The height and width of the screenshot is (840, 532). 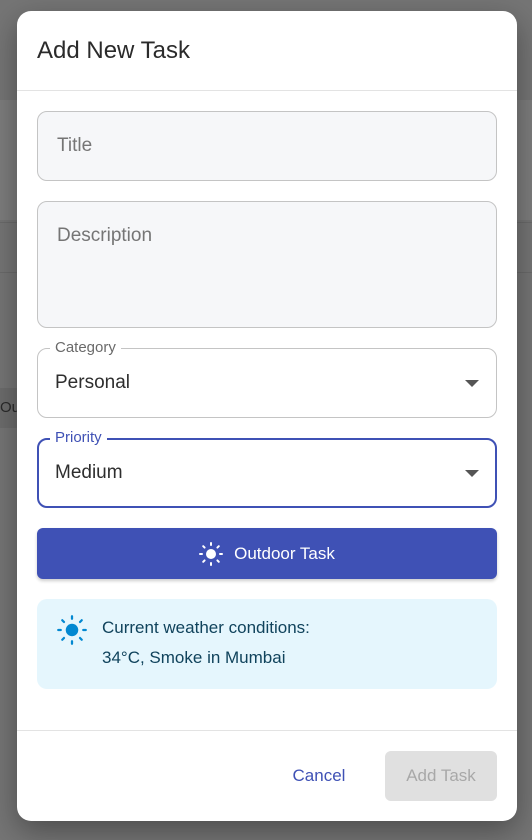 I want to click on description-input, so click(x=267, y=236).